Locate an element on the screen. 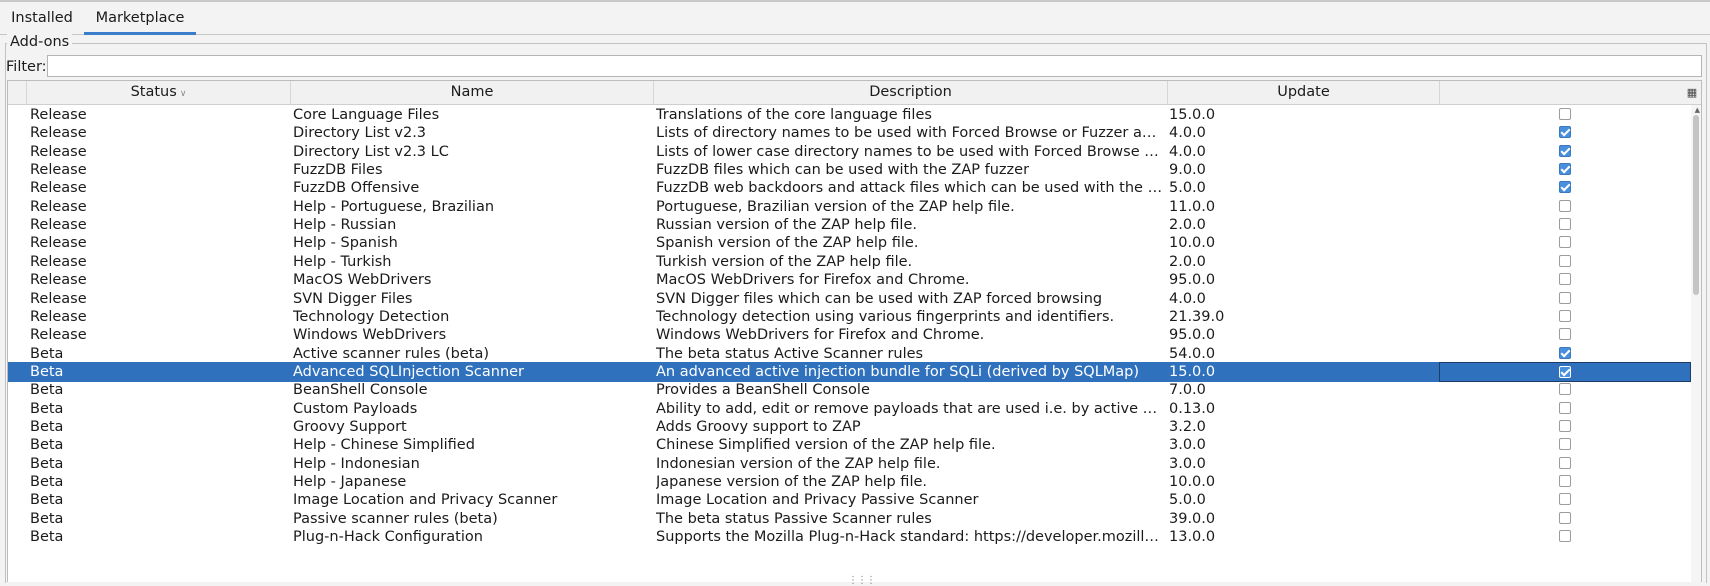  filter-label: Filter: is located at coordinates (26, 67).